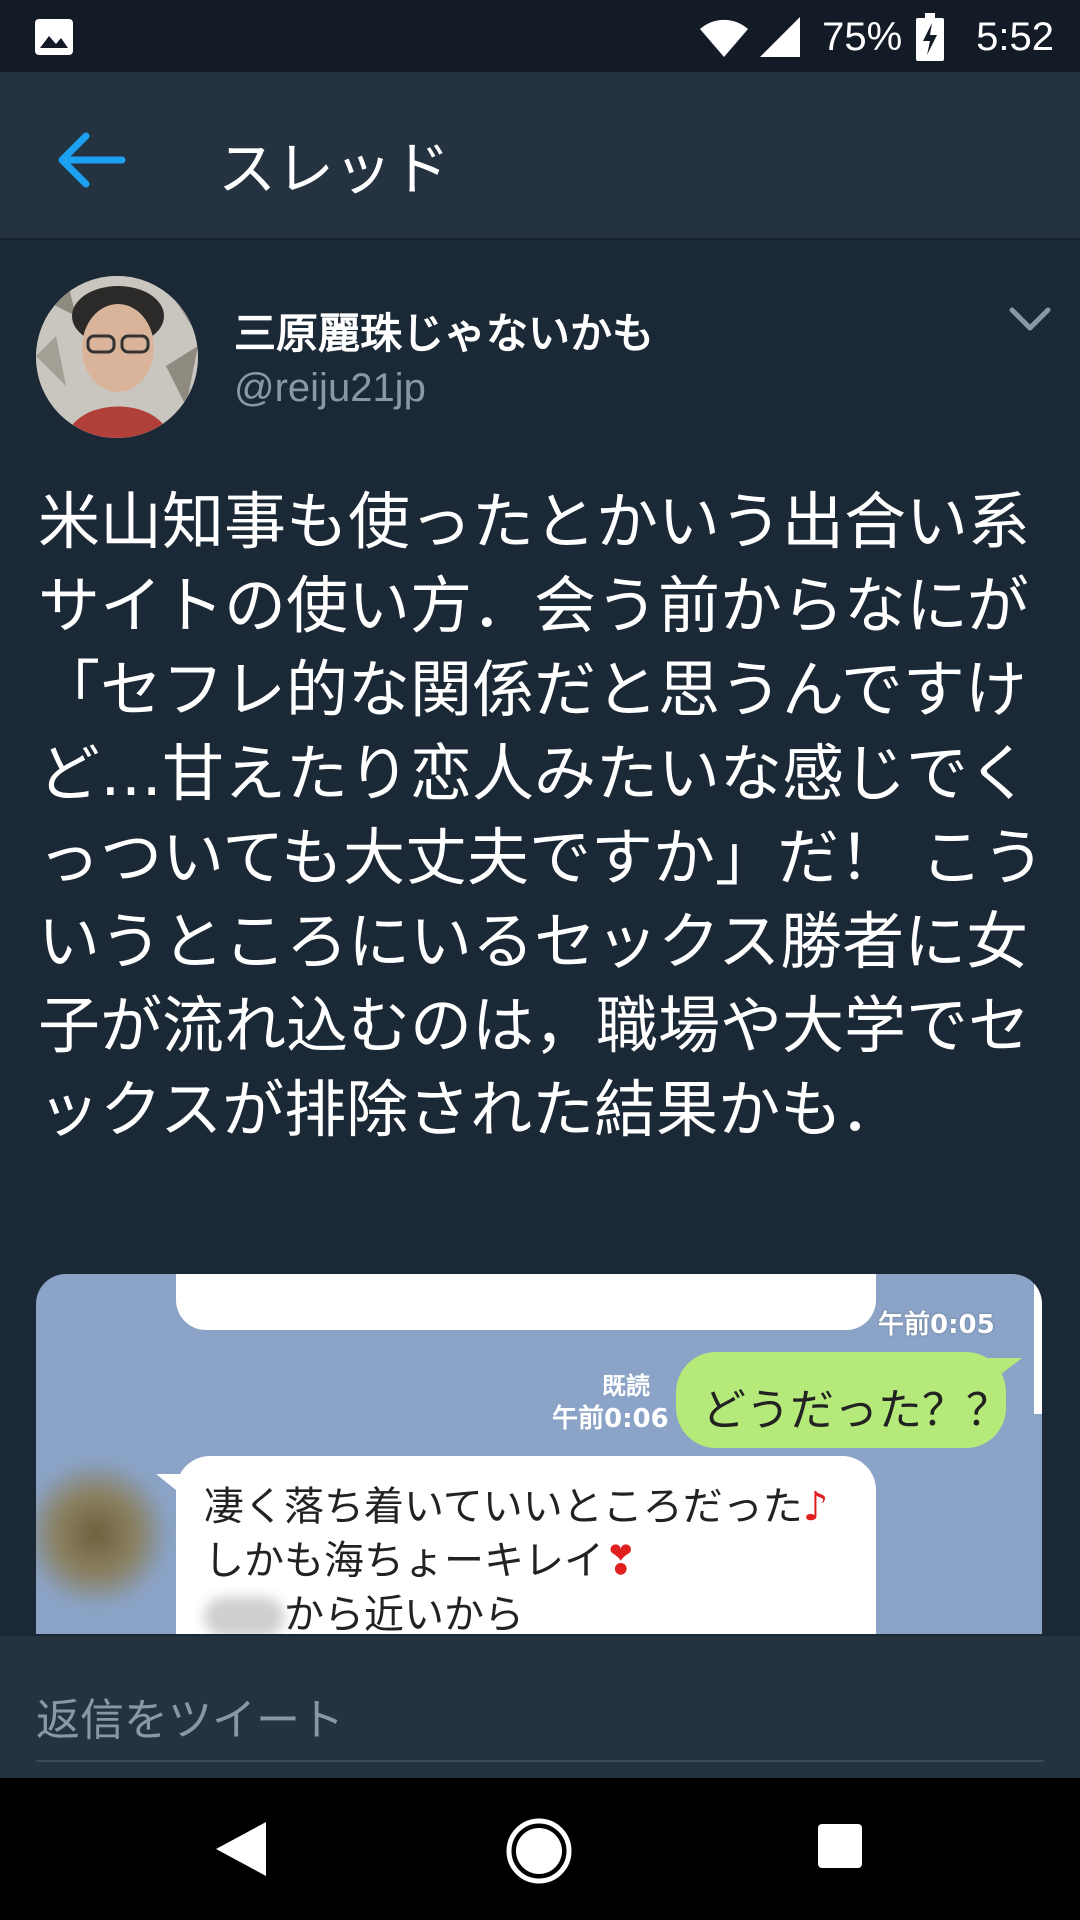 This screenshot has width=1080, height=1920. Describe the element at coordinates (421, 1561) in the screenshot. I see `chat-line: しかも海ちょーキレイ❣` at that location.